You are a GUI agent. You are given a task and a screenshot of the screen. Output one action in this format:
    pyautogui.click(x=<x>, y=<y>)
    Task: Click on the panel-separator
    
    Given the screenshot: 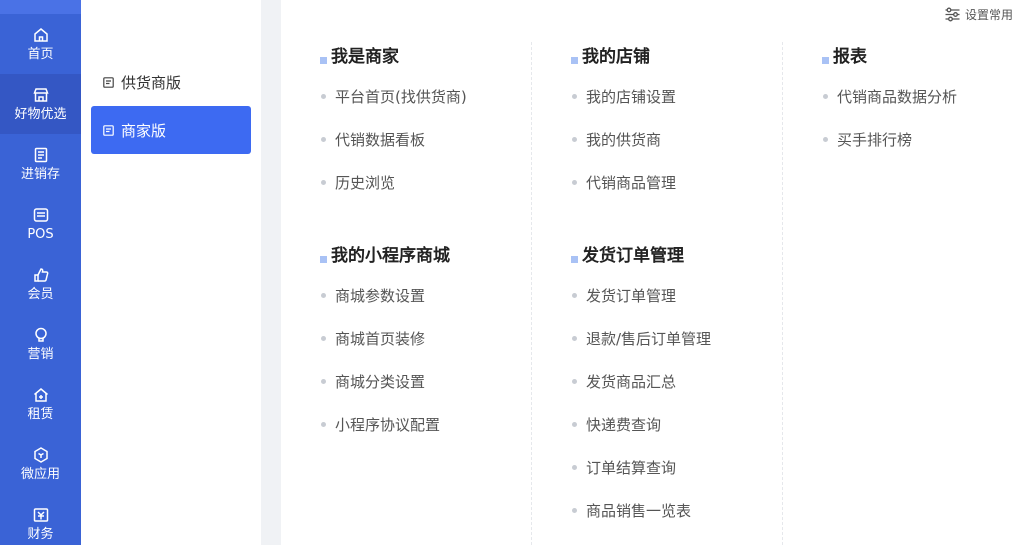 What is the action you would take?
    pyautogui.click(x=271, y=272)
    